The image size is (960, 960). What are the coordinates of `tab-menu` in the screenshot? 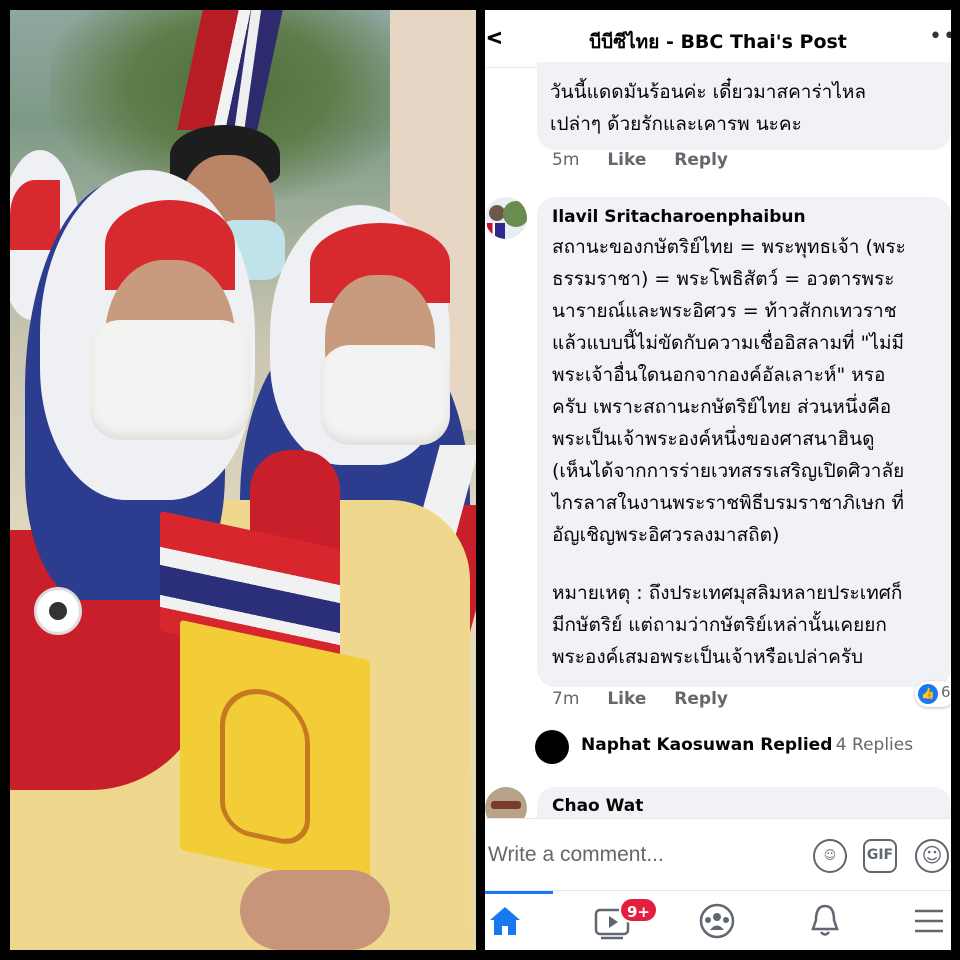 It's located at (930, 920).